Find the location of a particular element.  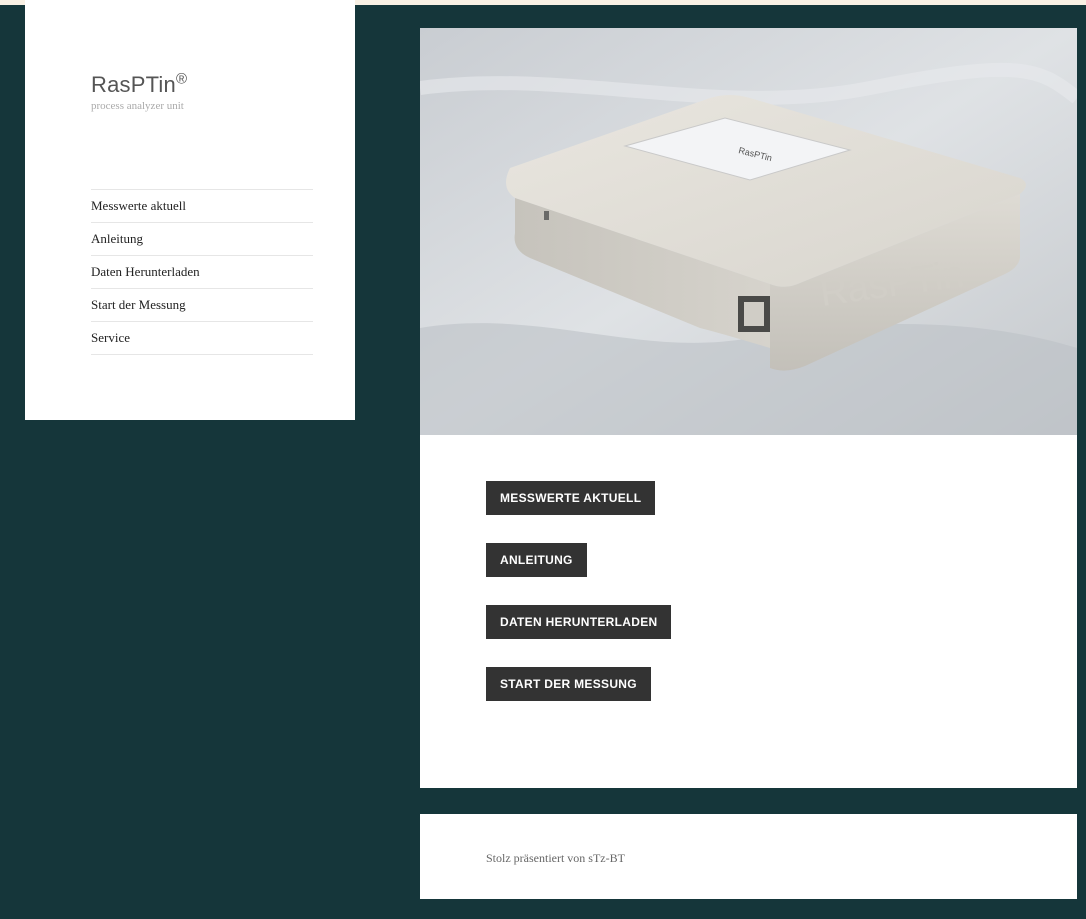

site-logo: RasPTin® process analyzer unit is located at coordinates (139, 92).